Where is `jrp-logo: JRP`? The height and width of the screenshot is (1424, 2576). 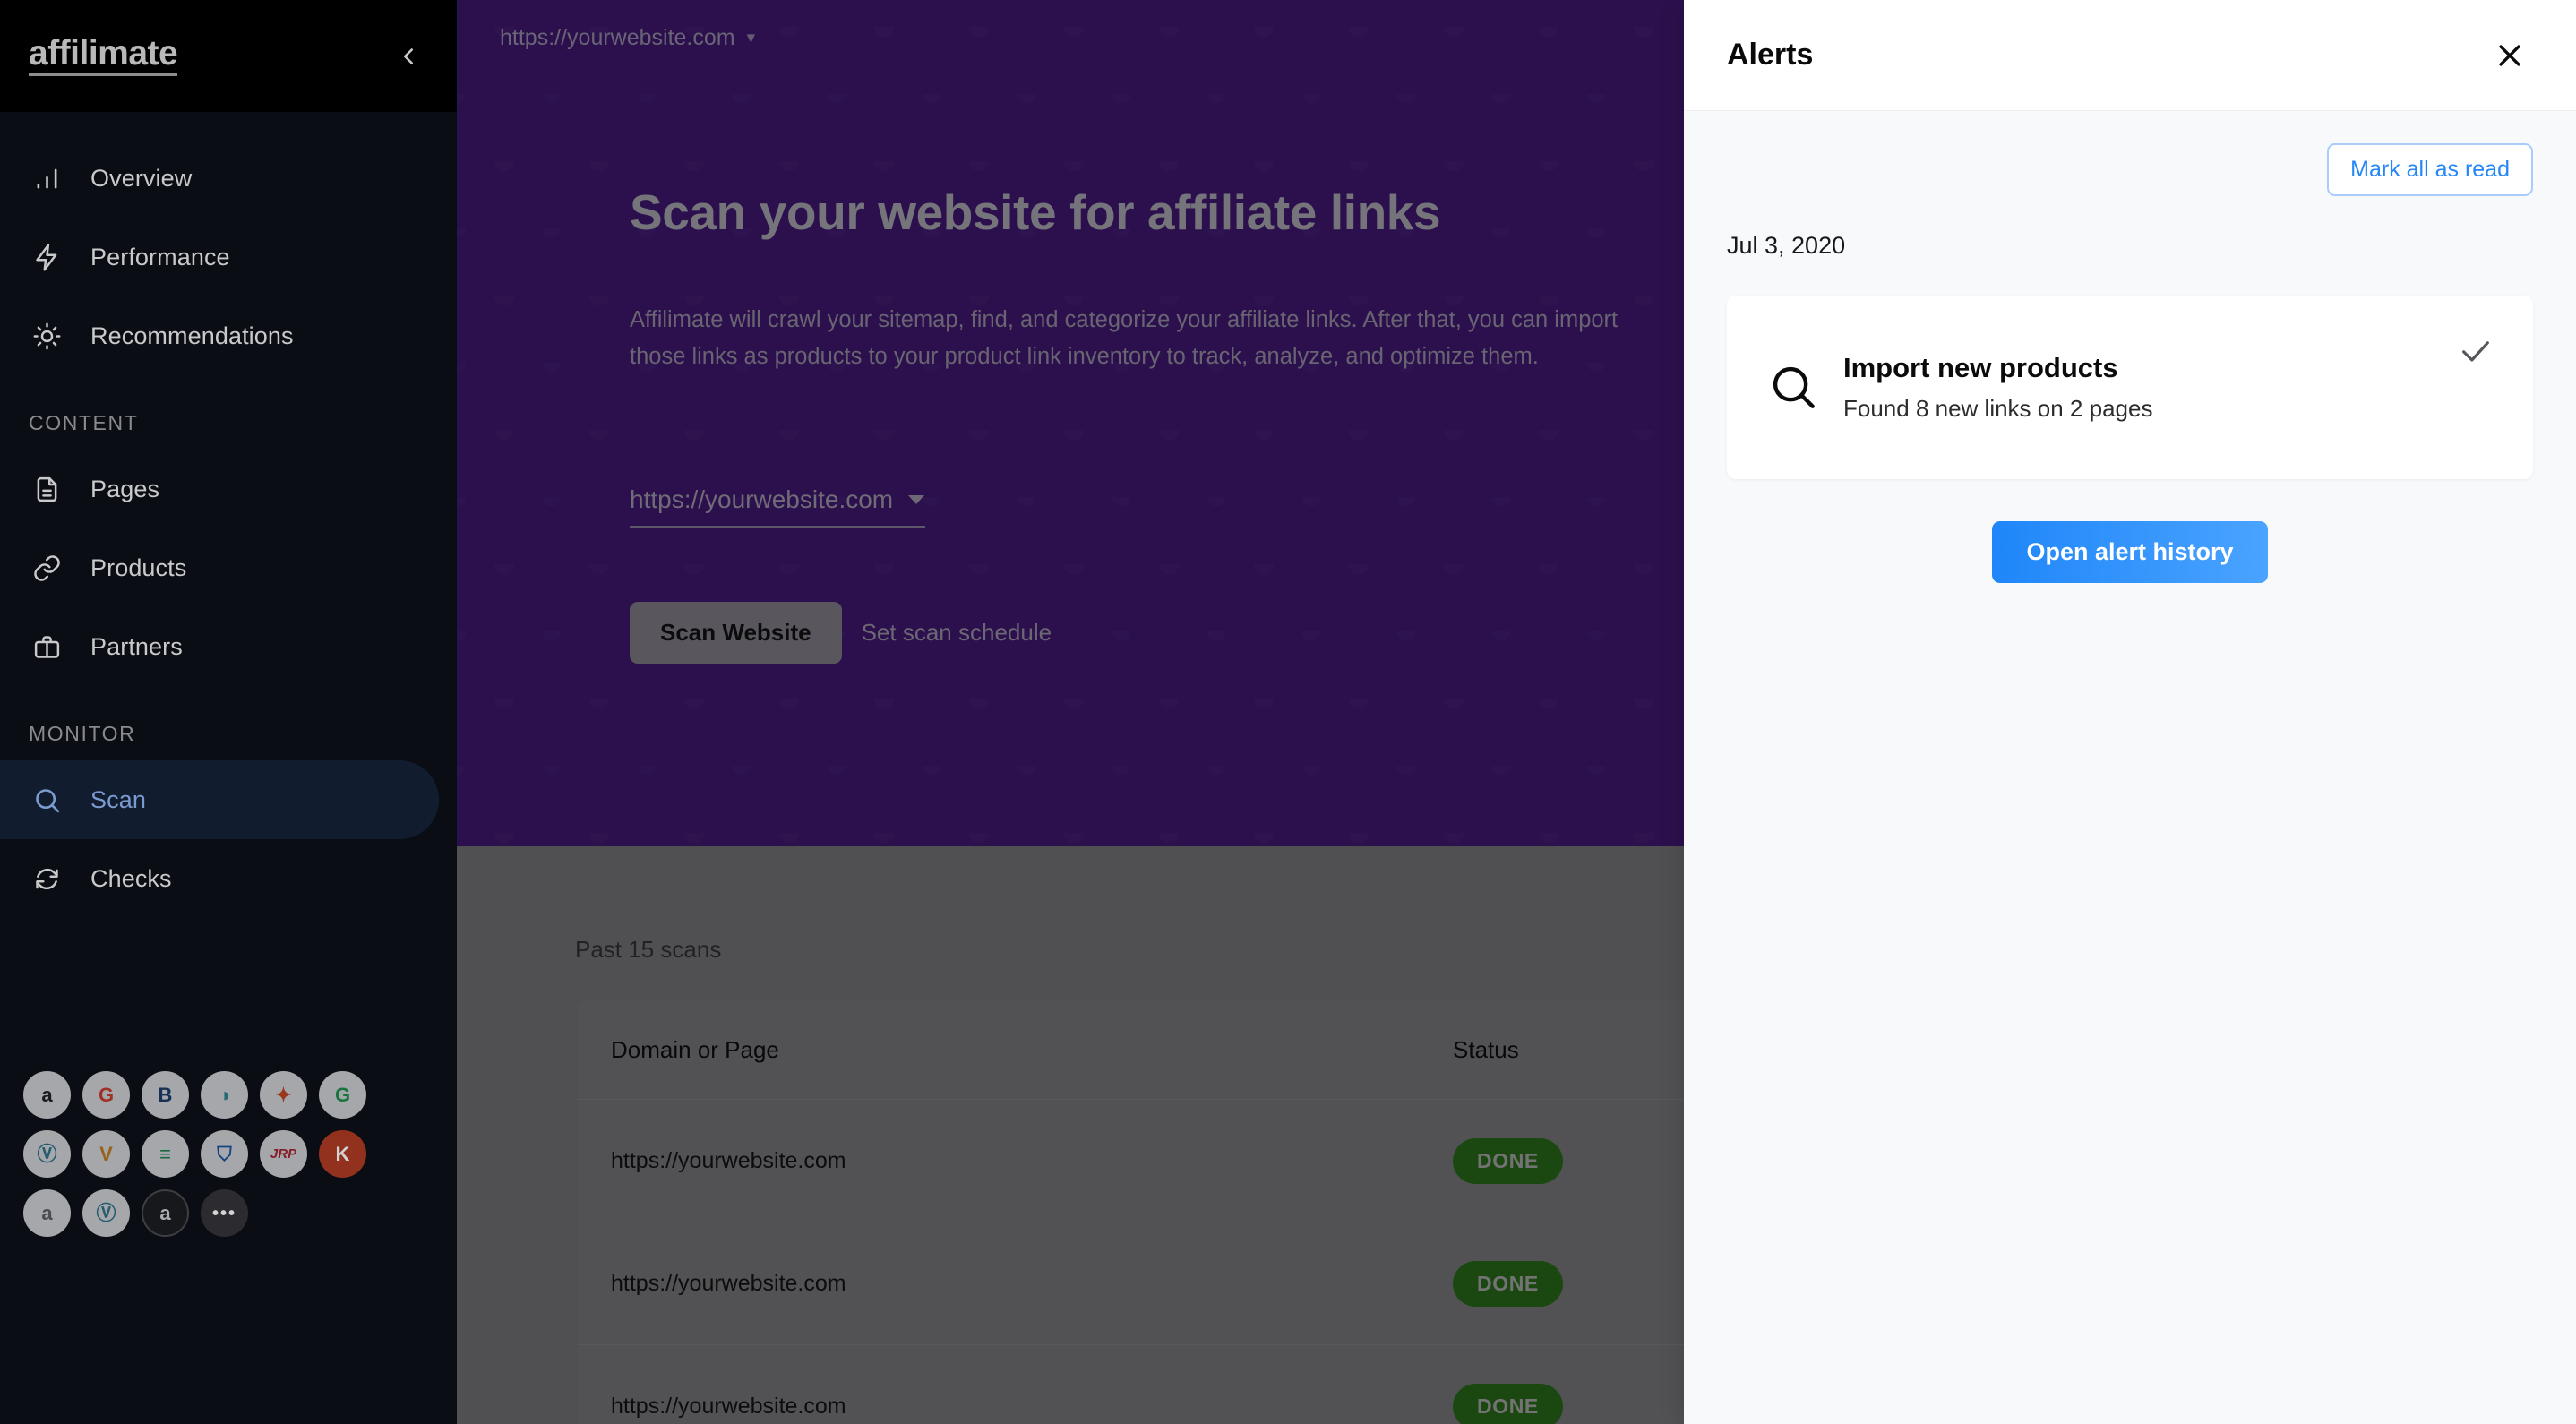
jrp-logo: JRP is located at coordinates (283, 1154).